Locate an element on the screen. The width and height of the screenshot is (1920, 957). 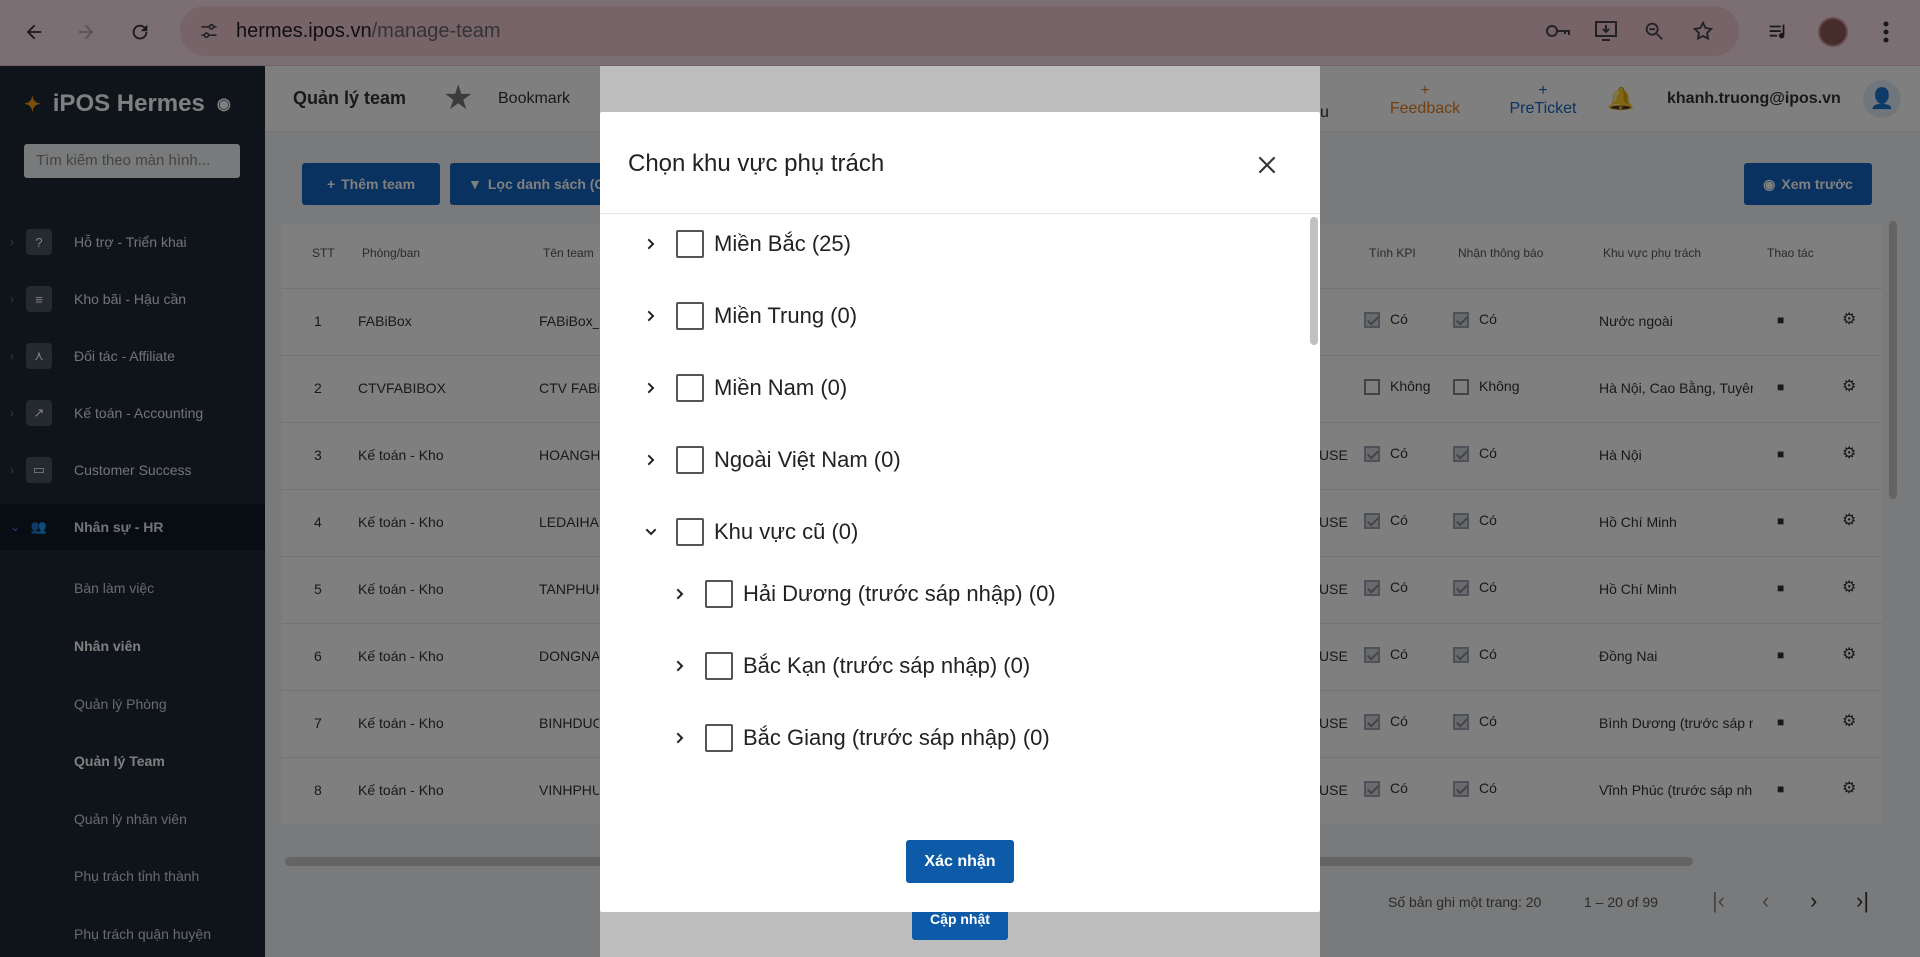
chevron-down-icon is located at coordinates (651, 532).